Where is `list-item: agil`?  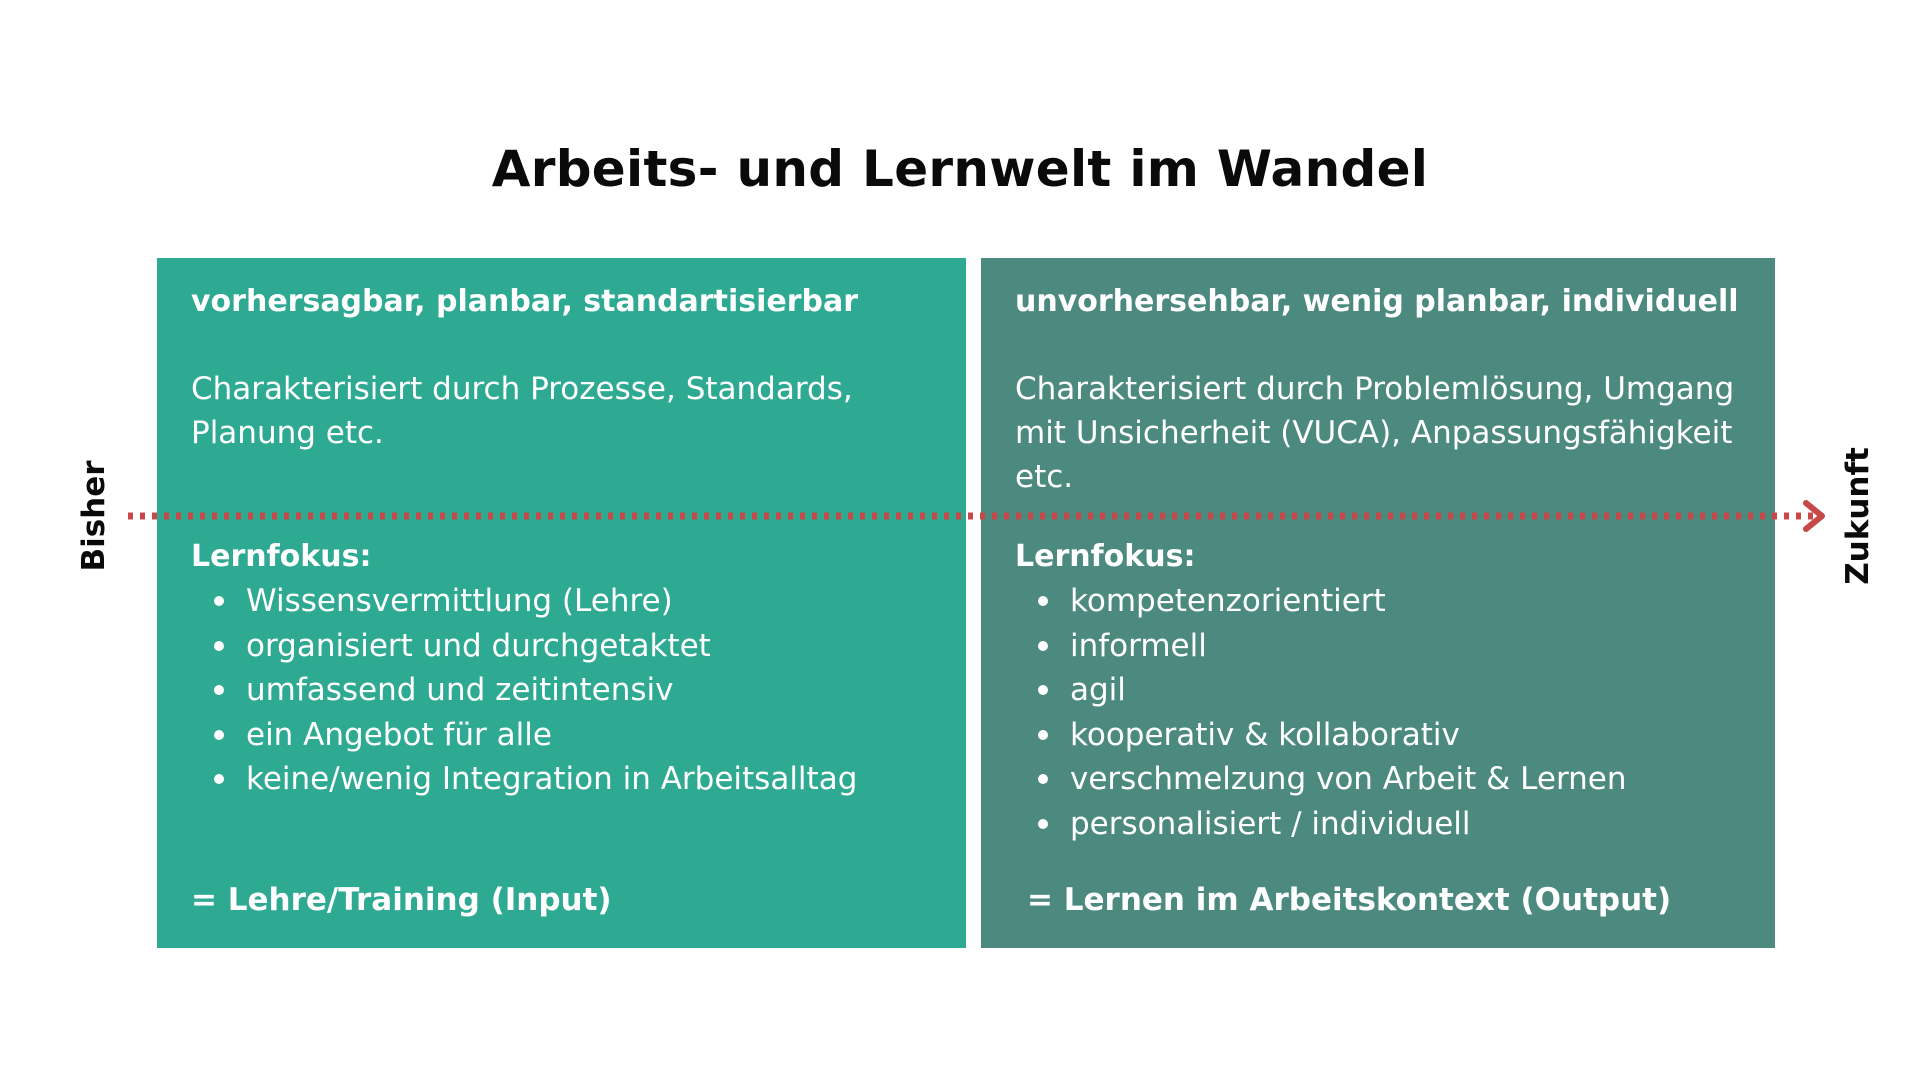 list-item: agil is located at coordinates (1380, 690).